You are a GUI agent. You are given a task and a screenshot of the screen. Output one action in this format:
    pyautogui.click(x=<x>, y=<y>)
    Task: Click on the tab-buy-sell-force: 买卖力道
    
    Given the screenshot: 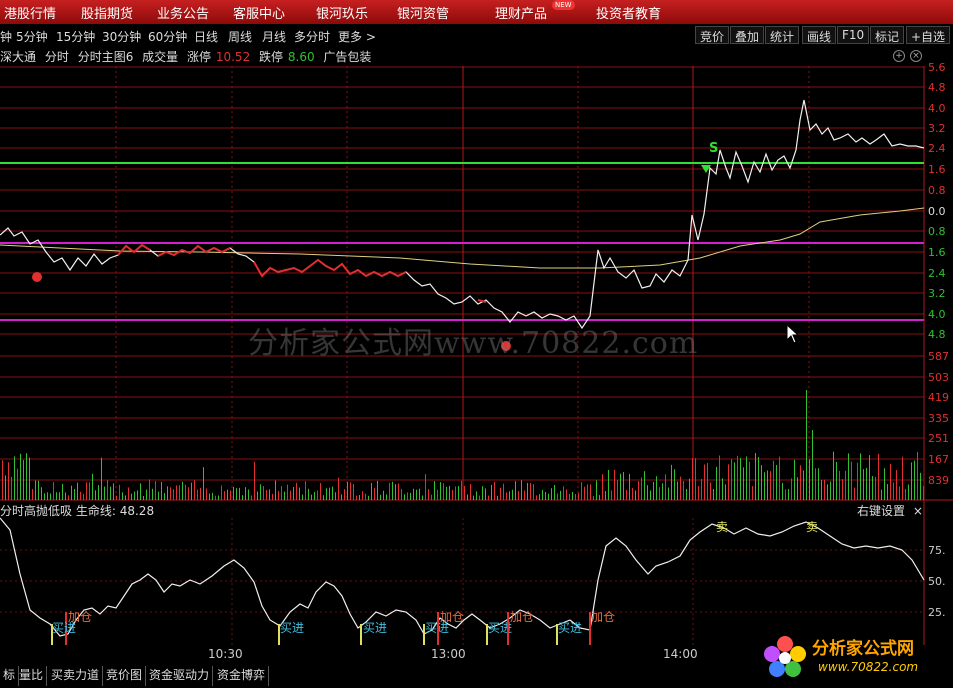 What is the action you would take?
    pyautogui.click(x=76, y=676)
    